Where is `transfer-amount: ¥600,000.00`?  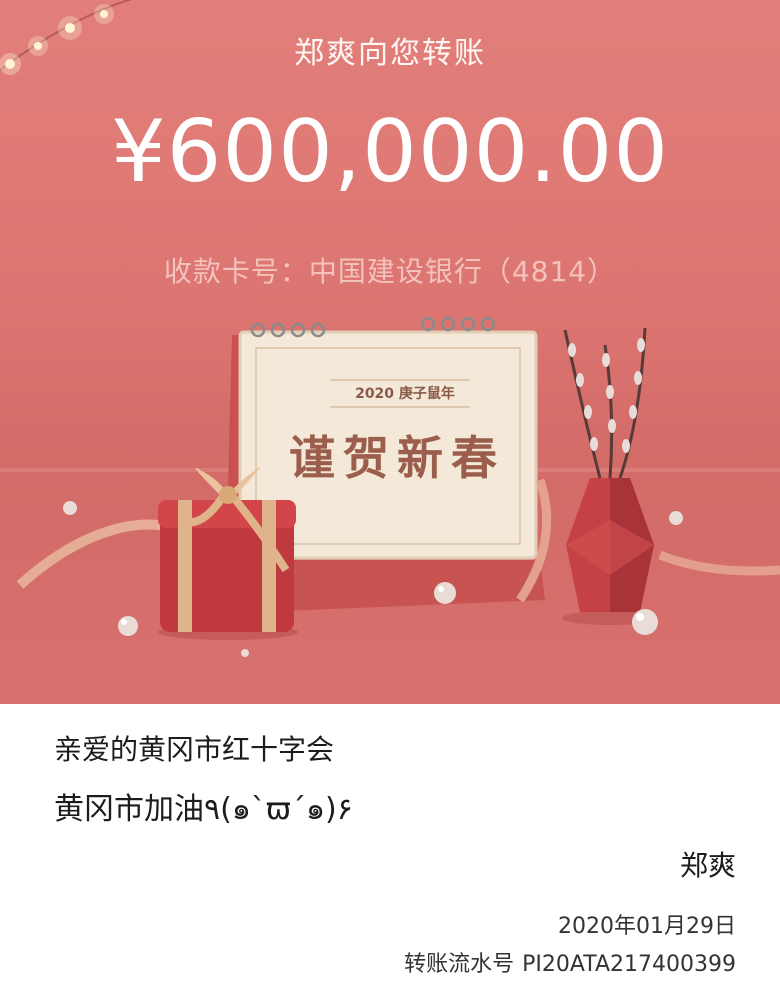 transfer-amount: ¥600,000.00 is located at coordinates (390, 152).